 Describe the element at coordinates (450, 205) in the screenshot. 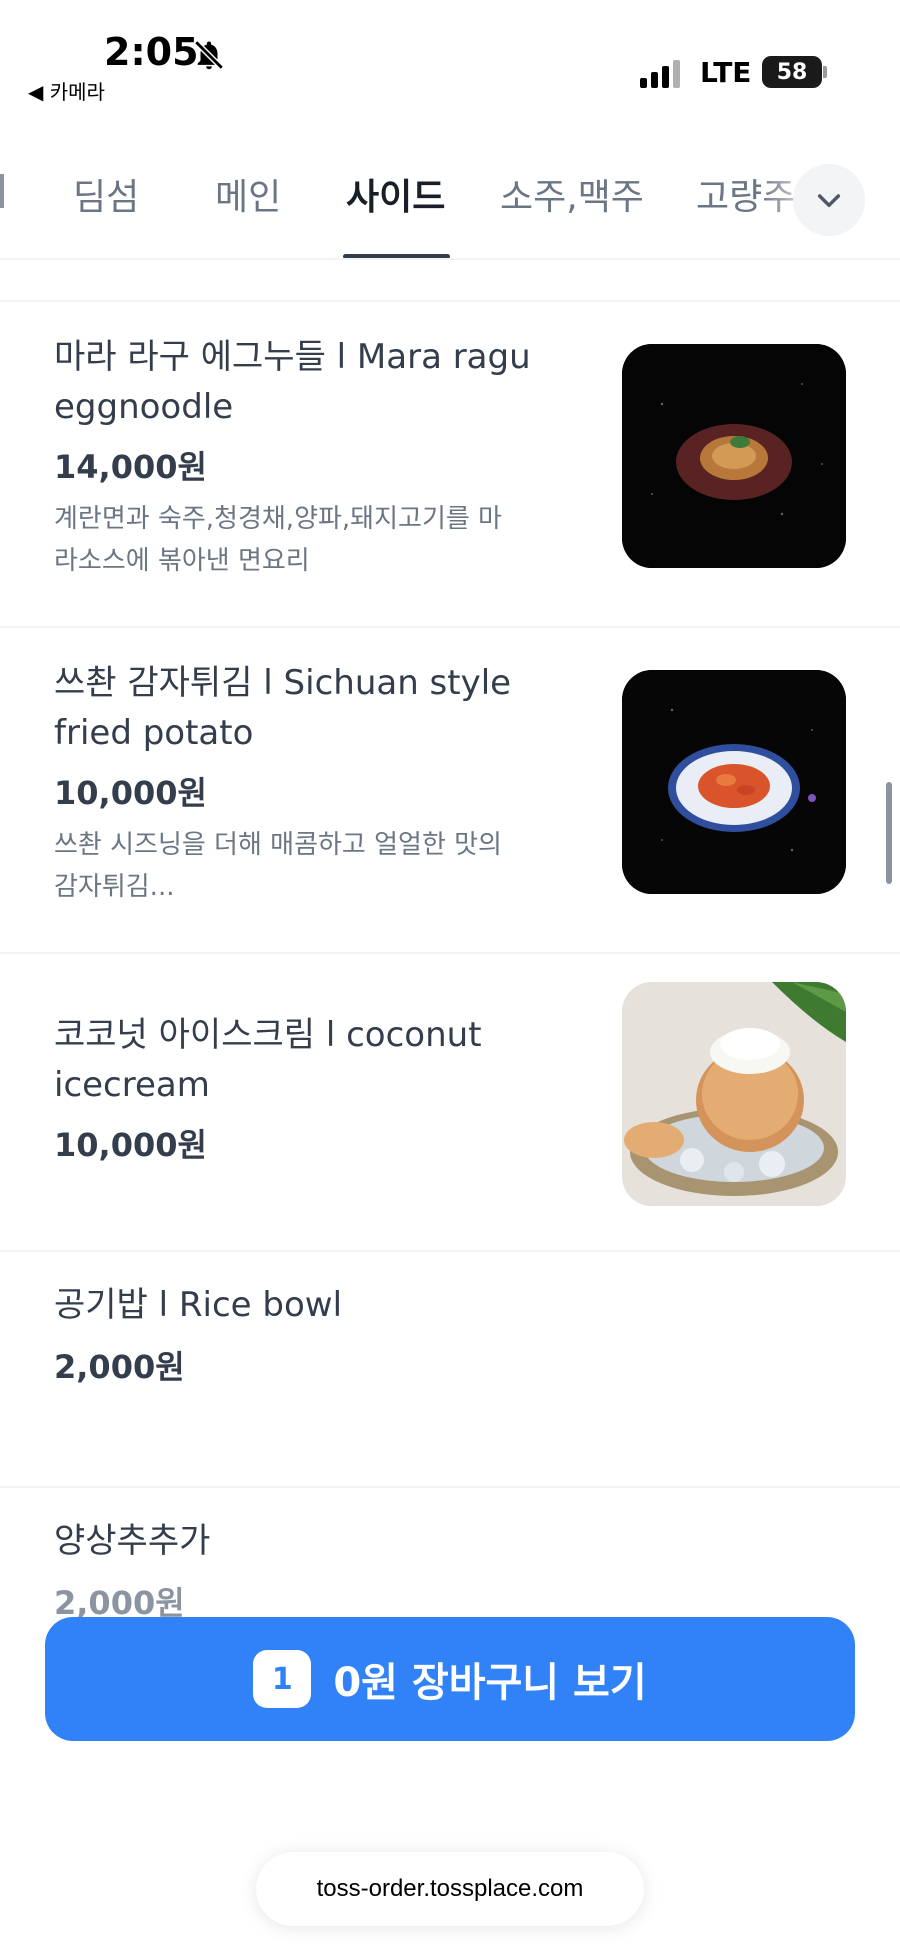

I see `category-tabs: 딤섬 메인 사이드 소주,맥주 고량주` at that location.